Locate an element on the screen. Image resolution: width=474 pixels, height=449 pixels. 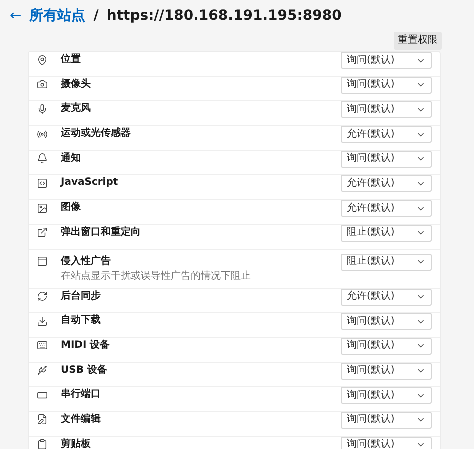
permission-label: 串行端口 is located at coordinates (81, 395).